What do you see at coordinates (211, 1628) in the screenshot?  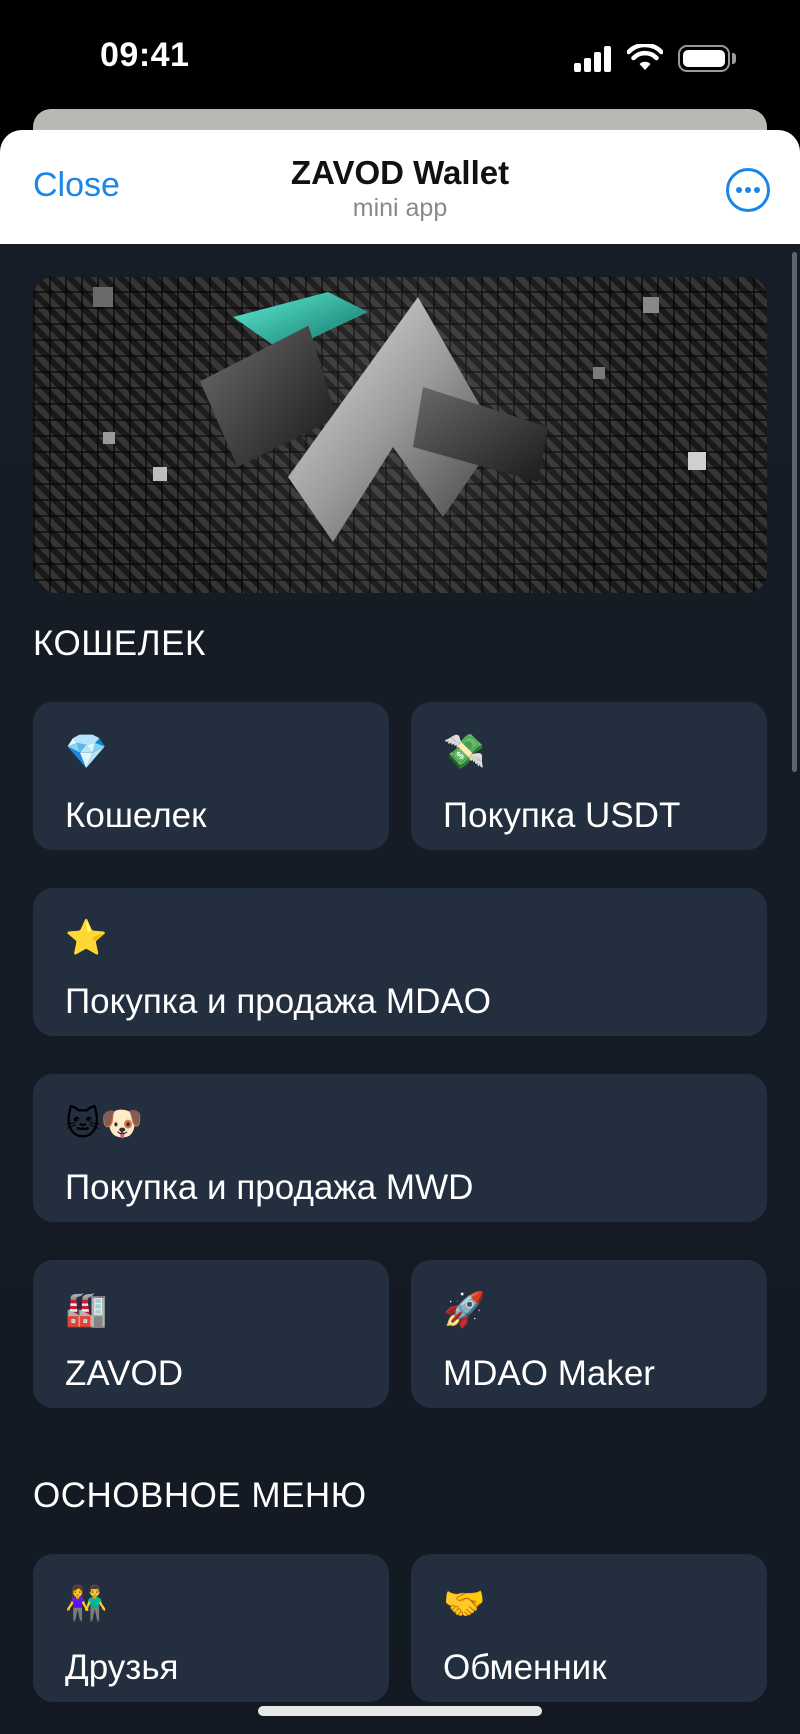 I see `tile-friends: 👫 Друзья` at bounding box center [211, 1628].